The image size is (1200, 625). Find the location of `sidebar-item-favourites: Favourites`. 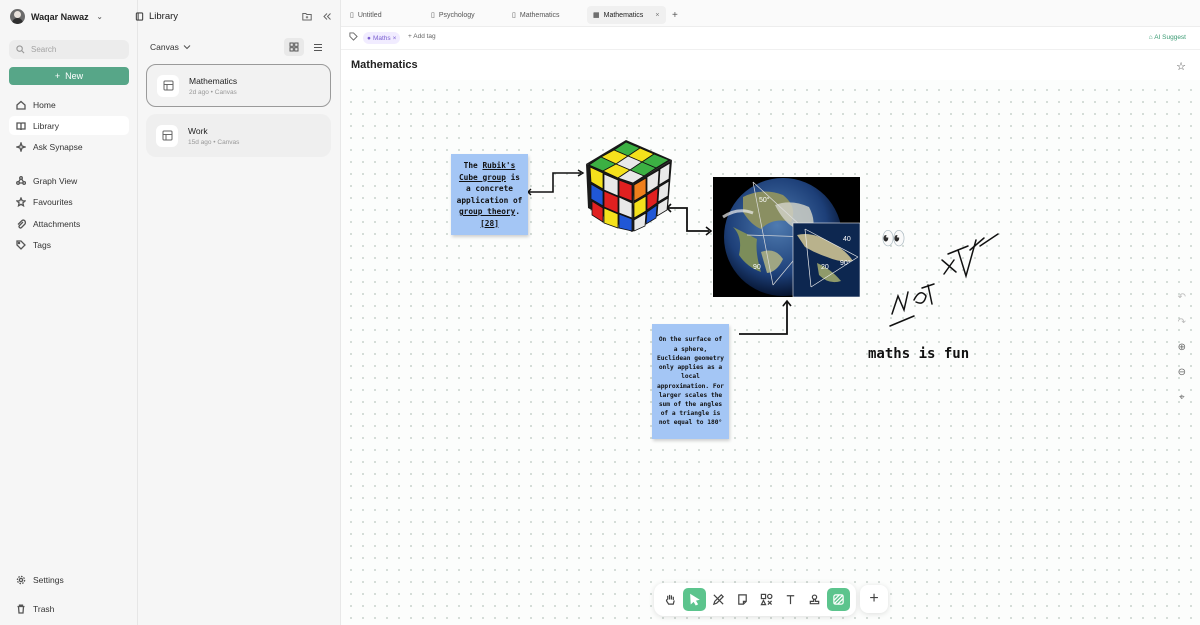

sidebar-item-favourites: Favourites is located at coordinates (69, 201).